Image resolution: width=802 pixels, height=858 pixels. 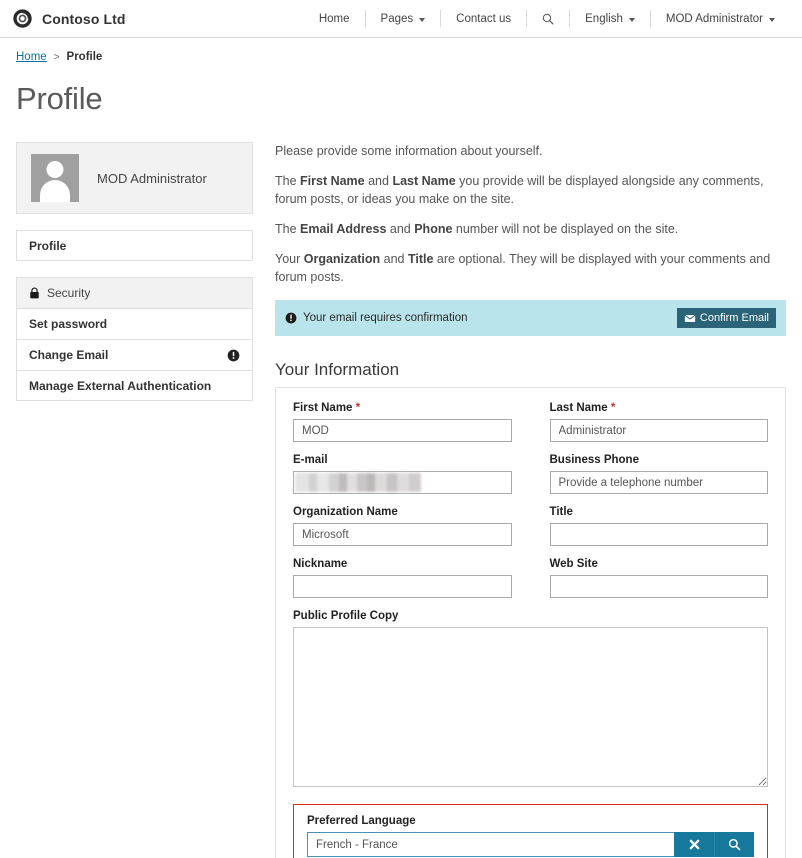 I want to click on nav-item-english: English, so click(x=610, y=19).